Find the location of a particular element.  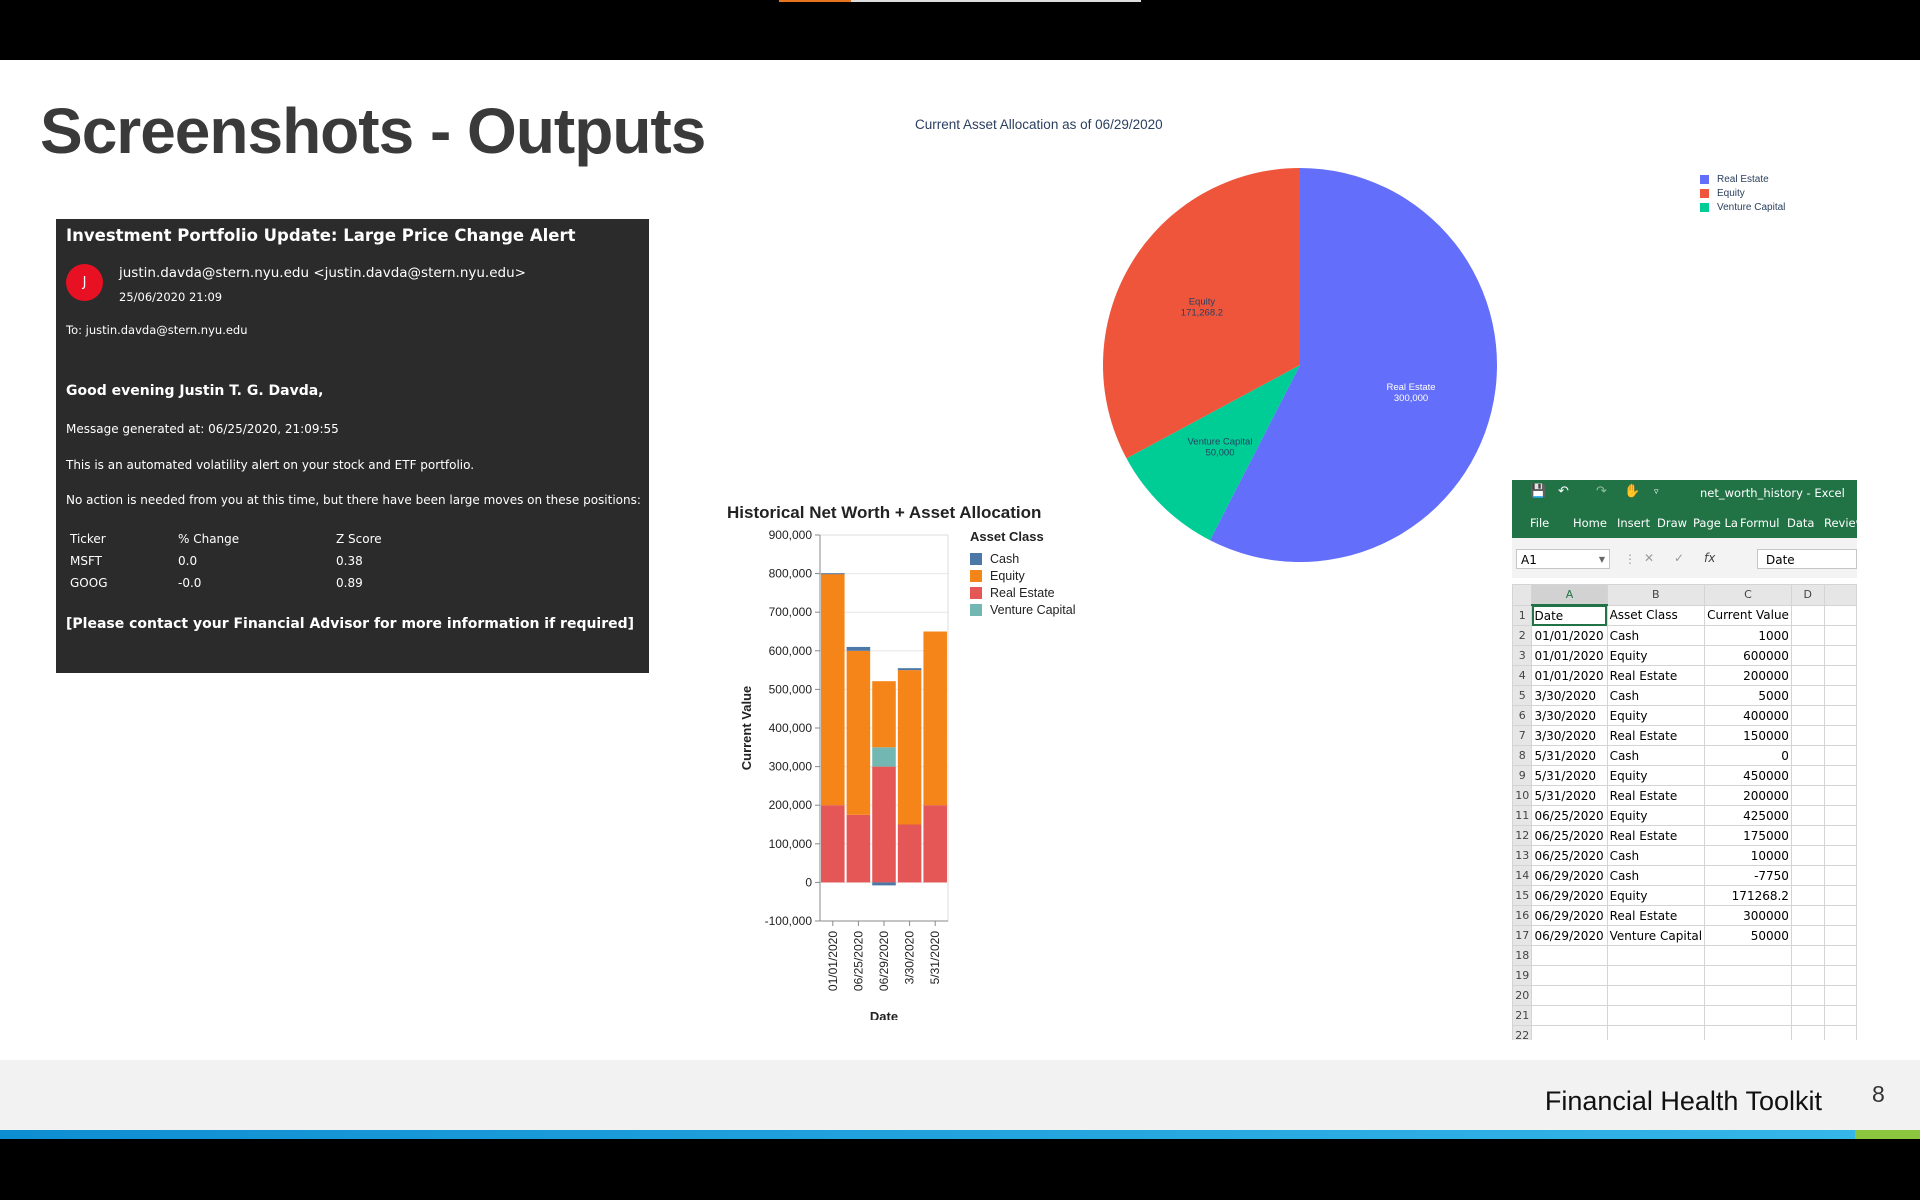

cell: 50000 is located at coordinates (1748, 935).